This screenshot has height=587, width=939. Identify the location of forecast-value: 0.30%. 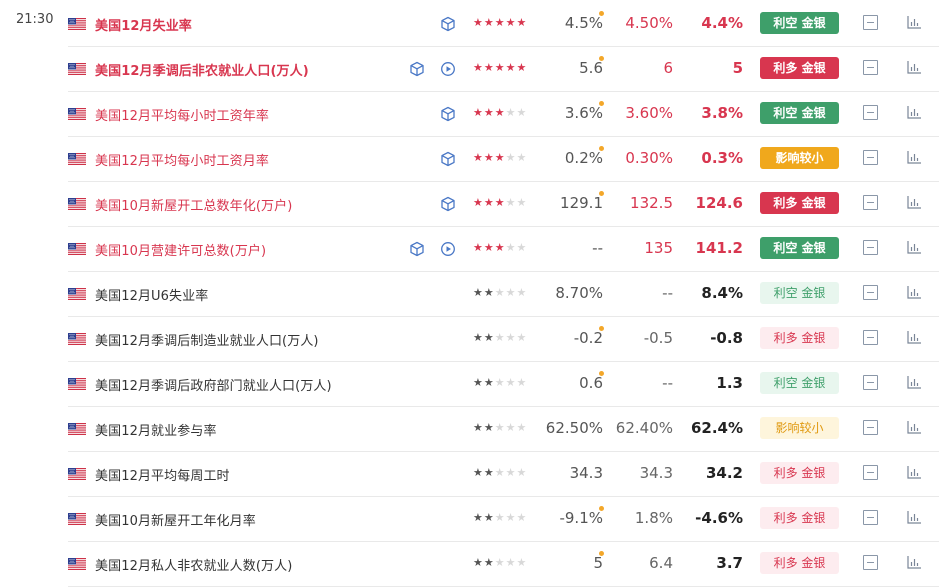
(649, 158).